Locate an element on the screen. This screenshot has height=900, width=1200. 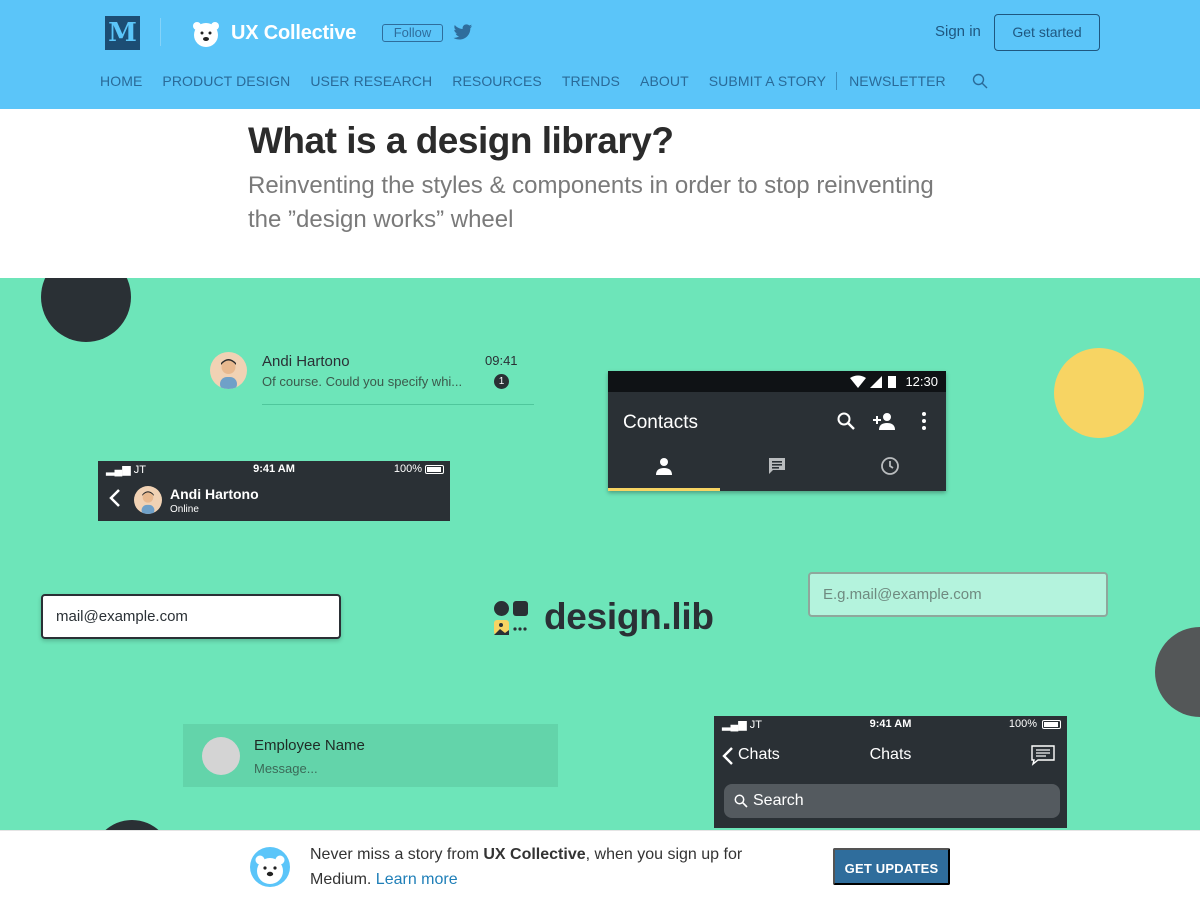
message-icon is located at coordinates (777, 466).